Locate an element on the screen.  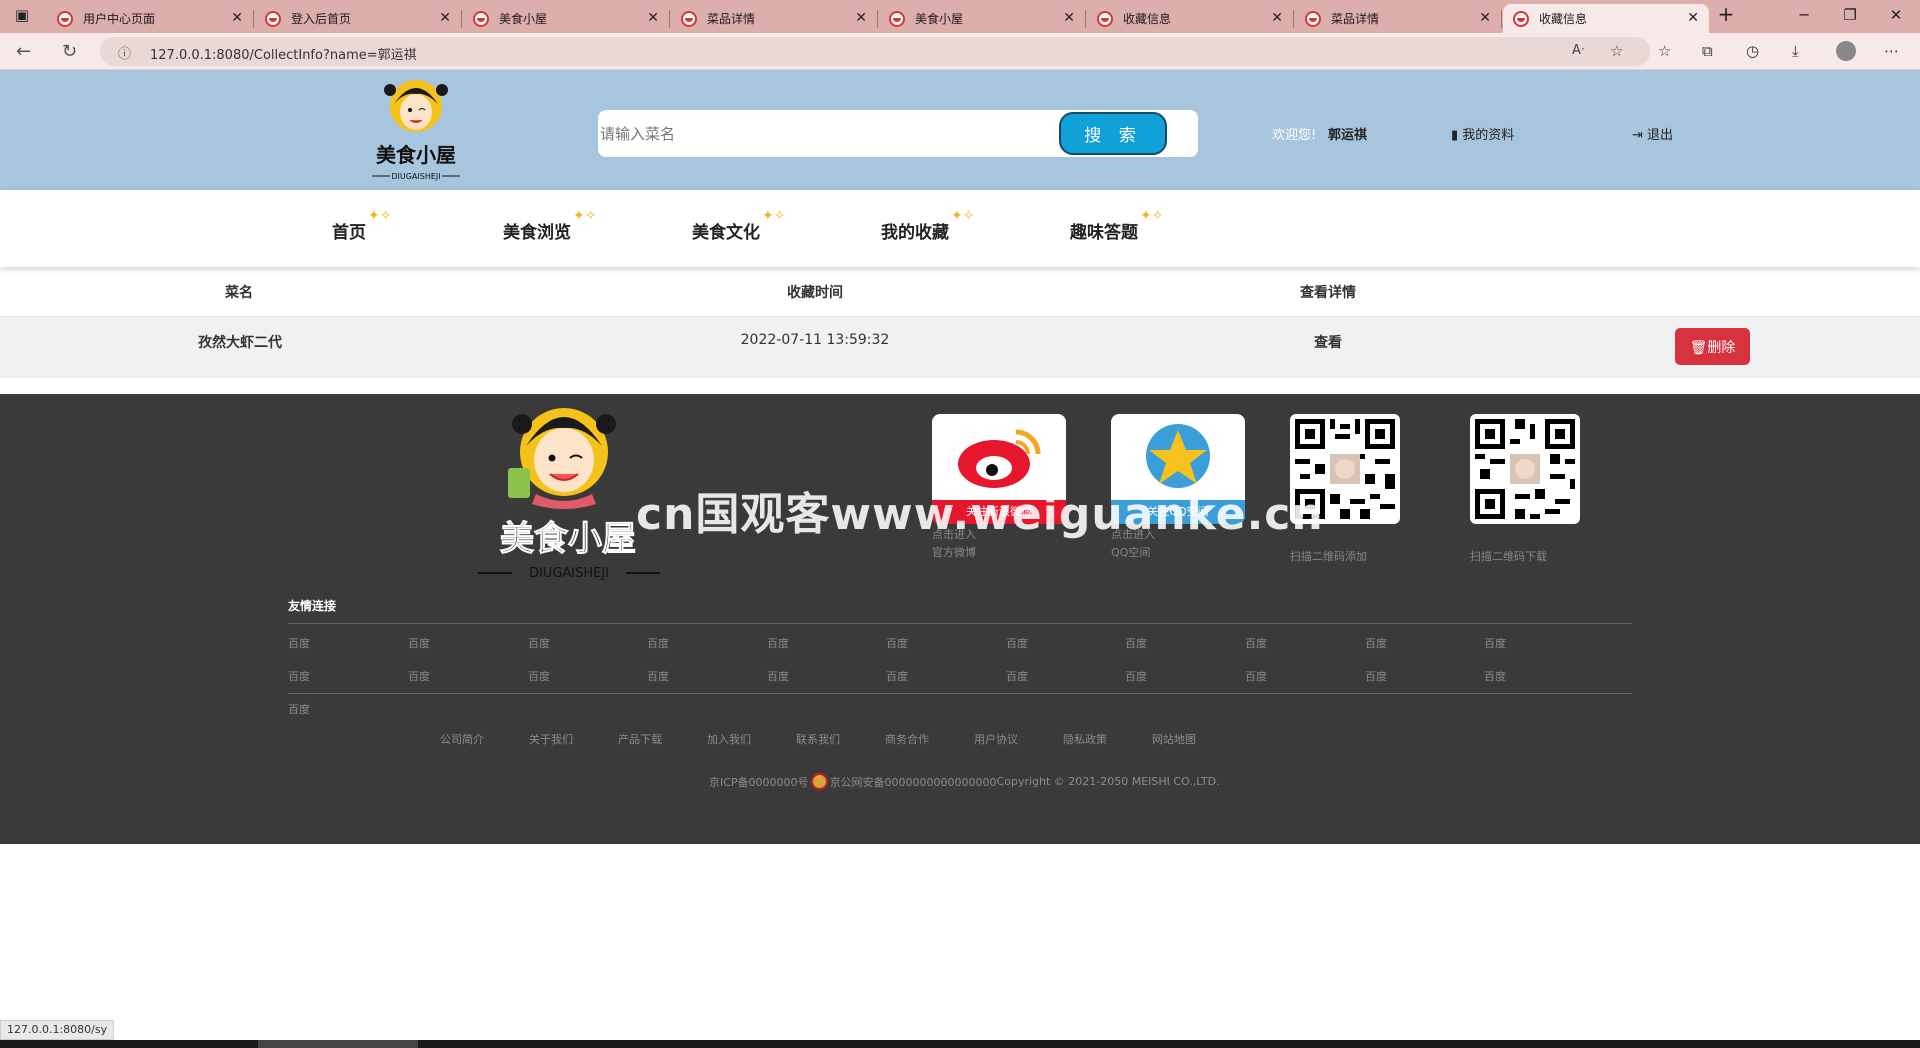
profile-link-label: 我的资料 is located at coordinates (1488, 135).